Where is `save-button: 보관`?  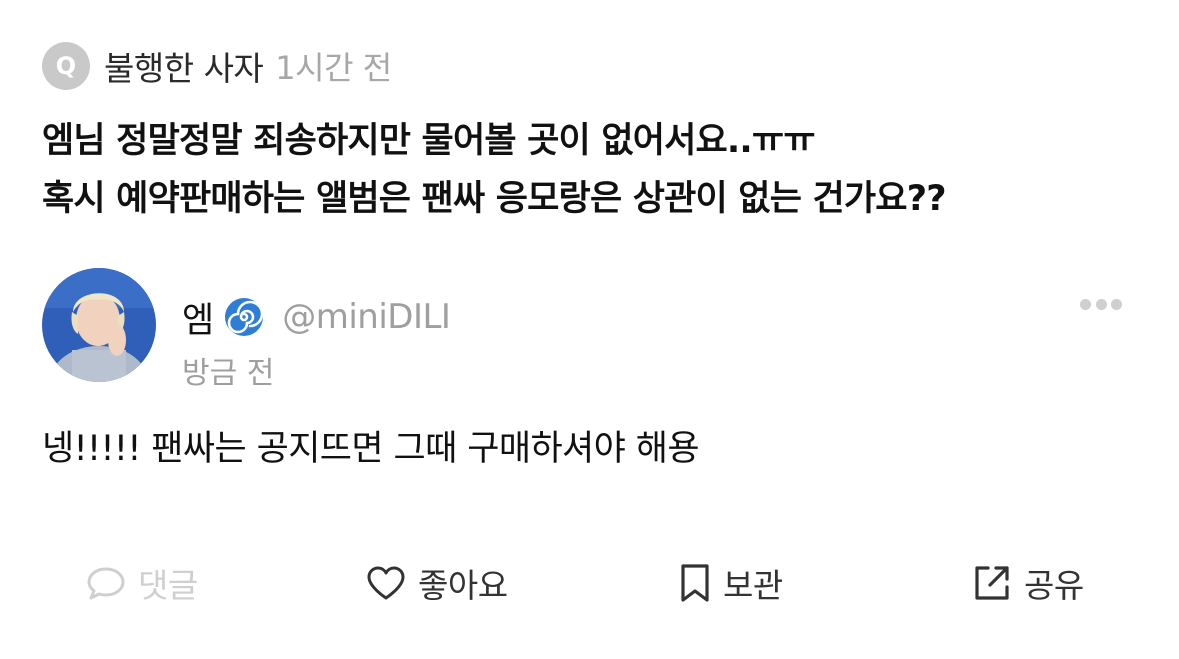 save-button: 보관 is located at coordinates (731, 583).